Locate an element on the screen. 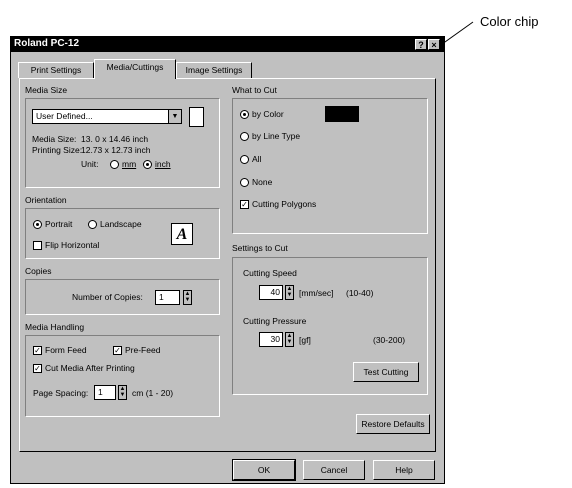 Image resolution: width=572 pixels, height=488 pixels. cancel-button: Cancel is located at coordinates (334, 470).